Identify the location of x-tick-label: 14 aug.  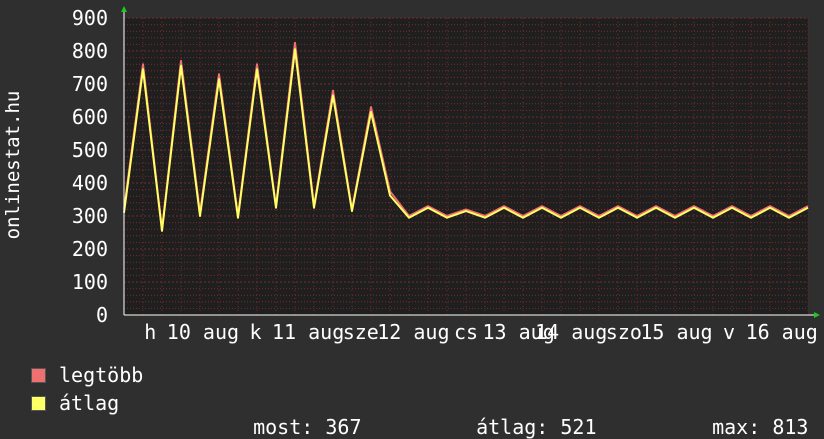
(571, 332).